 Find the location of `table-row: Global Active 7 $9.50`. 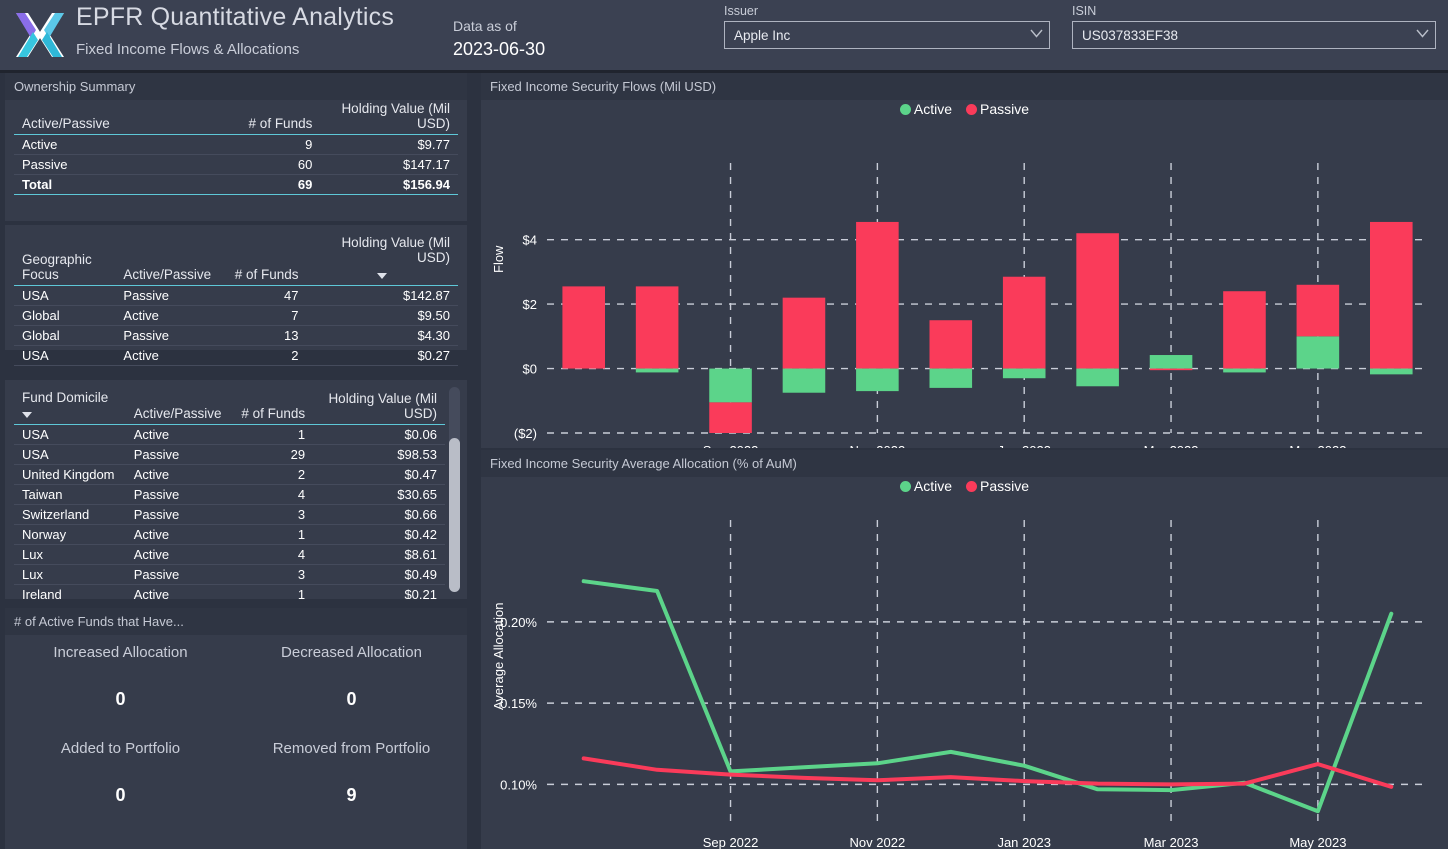

table-row: Global Active 7 $9.50 is located at coordinates (236, 315).